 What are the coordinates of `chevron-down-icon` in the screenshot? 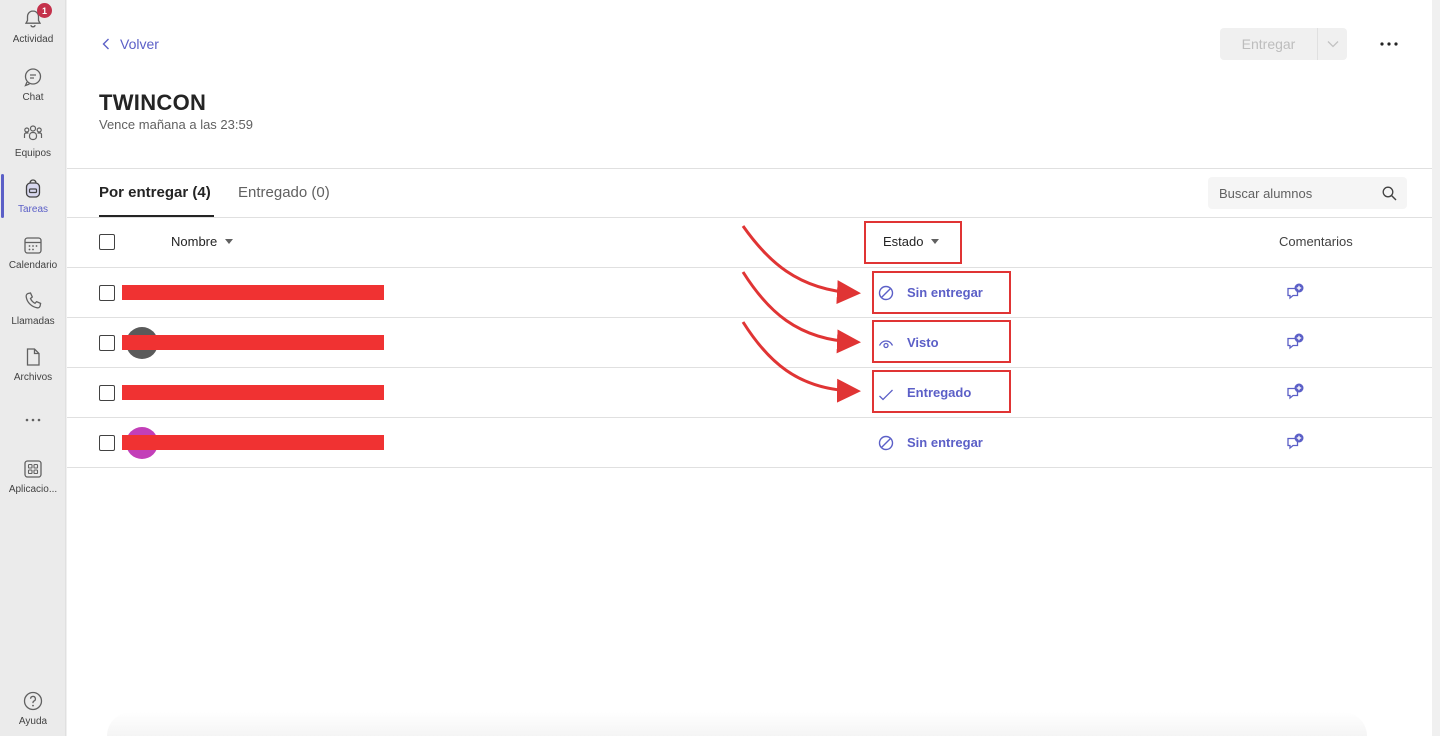 It's located at (1332, 44).